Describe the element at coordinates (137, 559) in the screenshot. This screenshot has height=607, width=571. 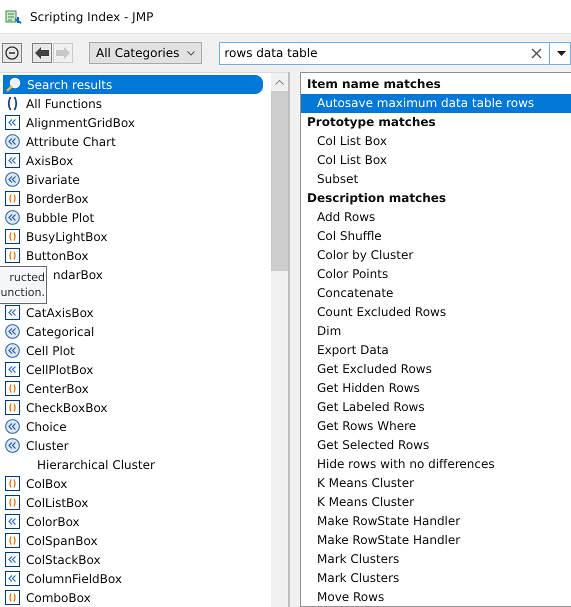
I see `sidebar-item: ColStackBox` at that location.